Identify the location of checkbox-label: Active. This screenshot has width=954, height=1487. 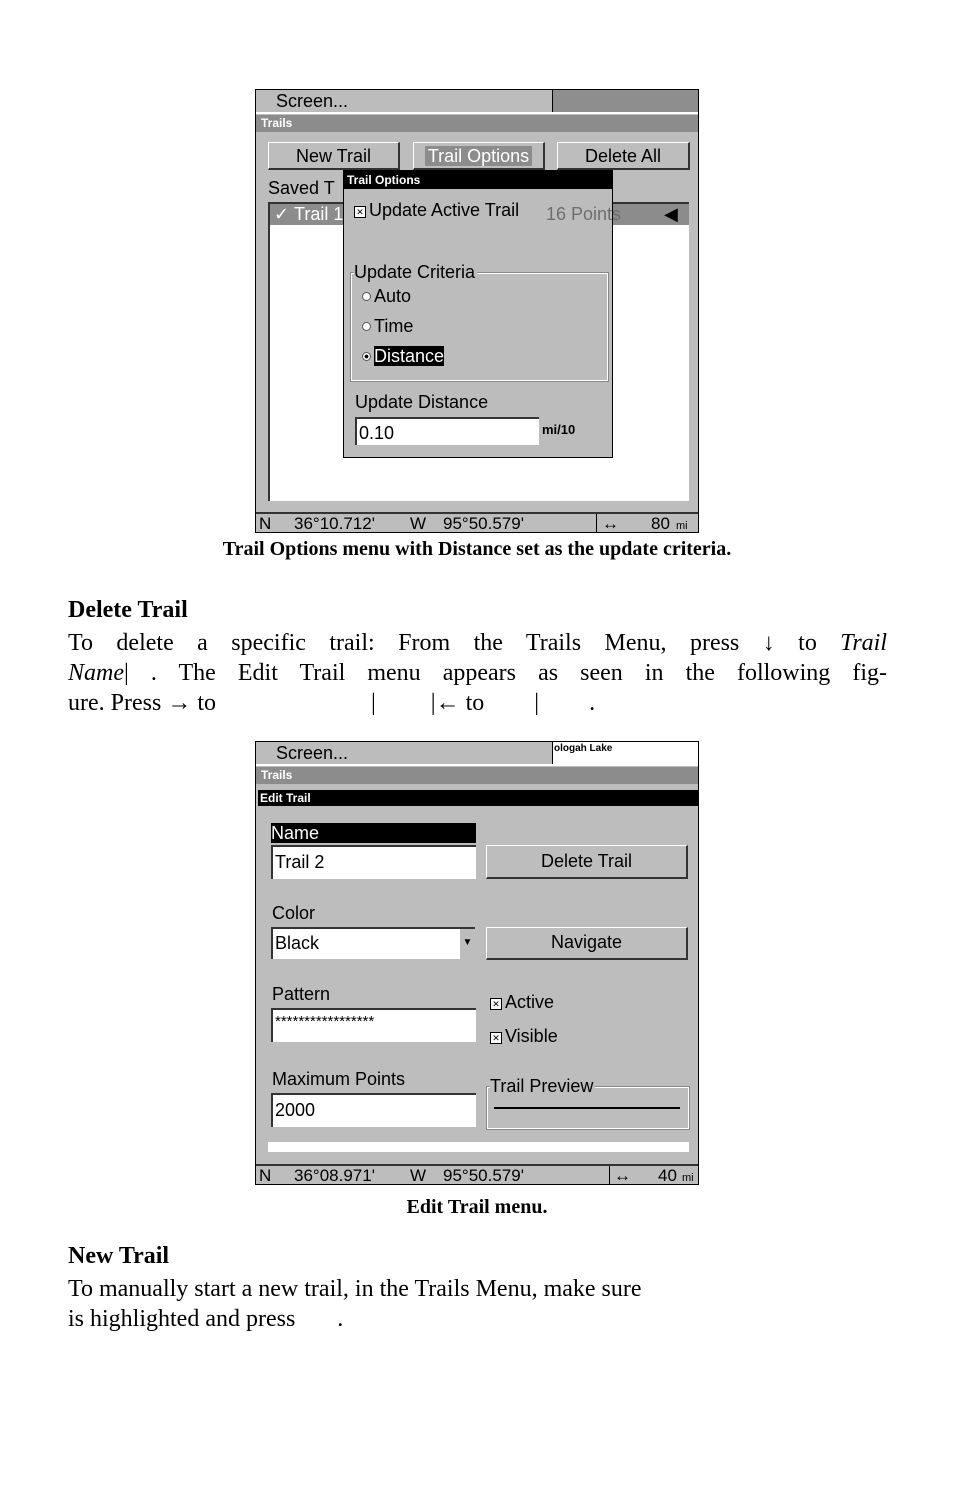
(530, 1002).